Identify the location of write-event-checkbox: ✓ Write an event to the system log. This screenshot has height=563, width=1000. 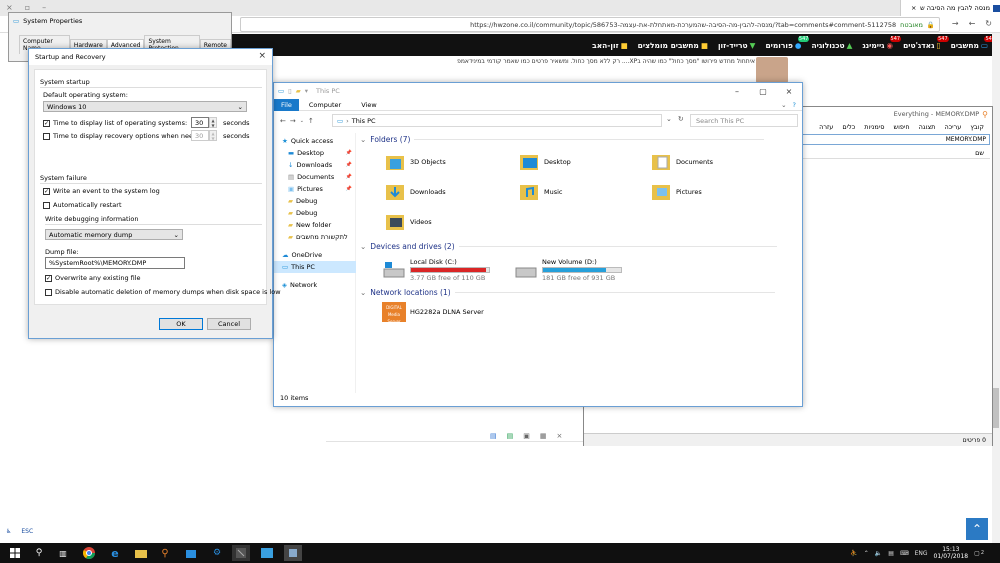
(101, 191).